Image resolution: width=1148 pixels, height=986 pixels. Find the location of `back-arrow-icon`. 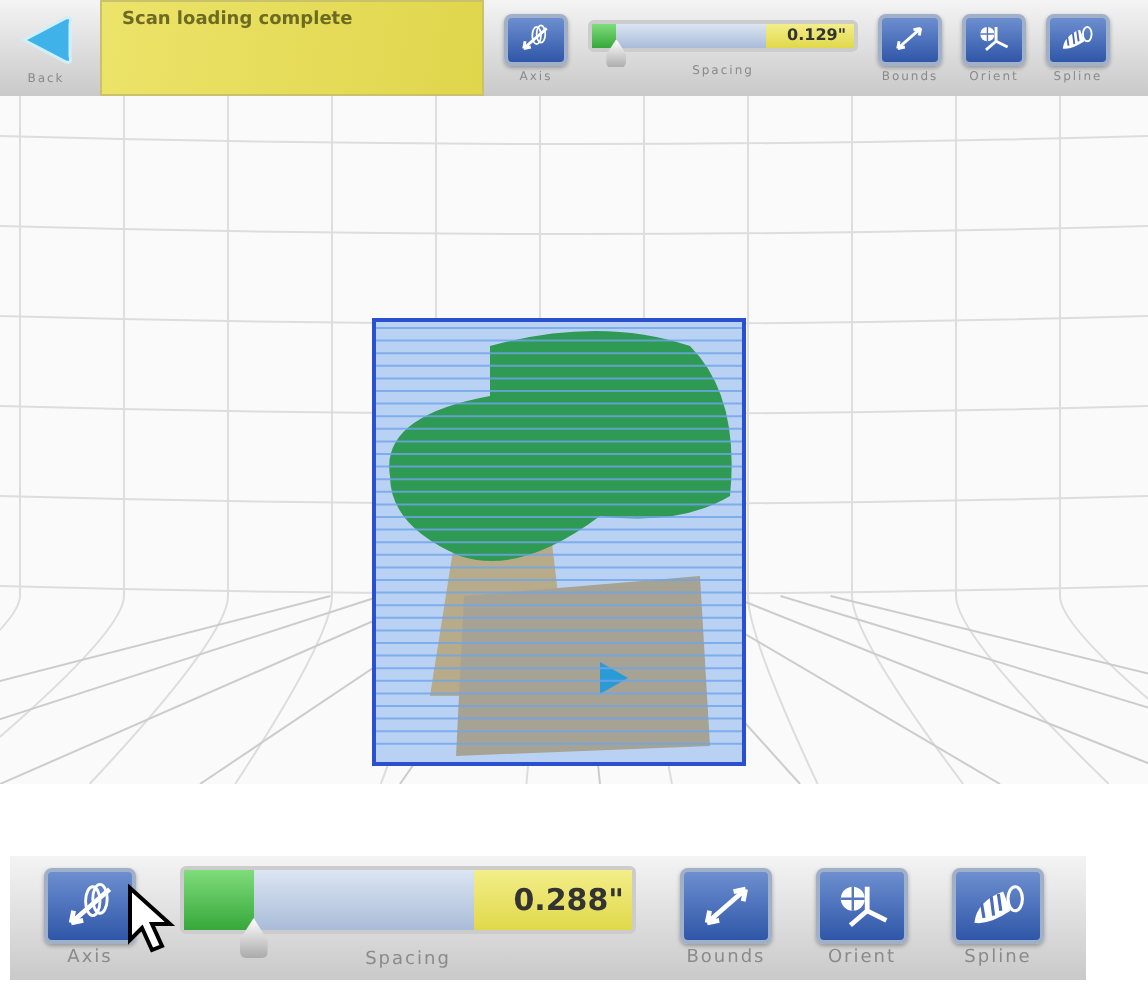

back-arrow-icon is located at coordinates (46, 39).